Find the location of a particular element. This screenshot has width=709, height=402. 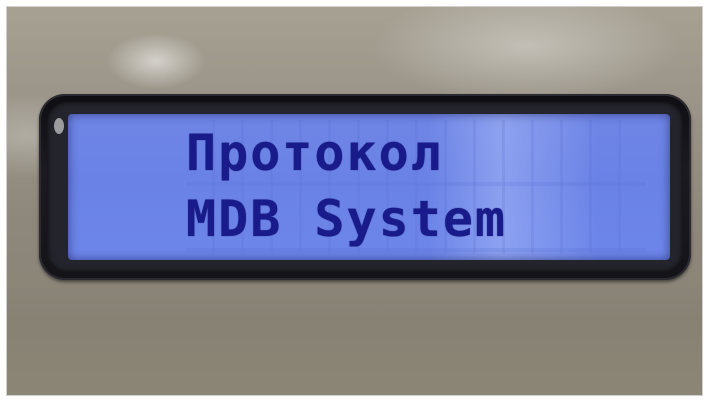

lcd-line-2: MDB System is located at coordinates (347, 219).